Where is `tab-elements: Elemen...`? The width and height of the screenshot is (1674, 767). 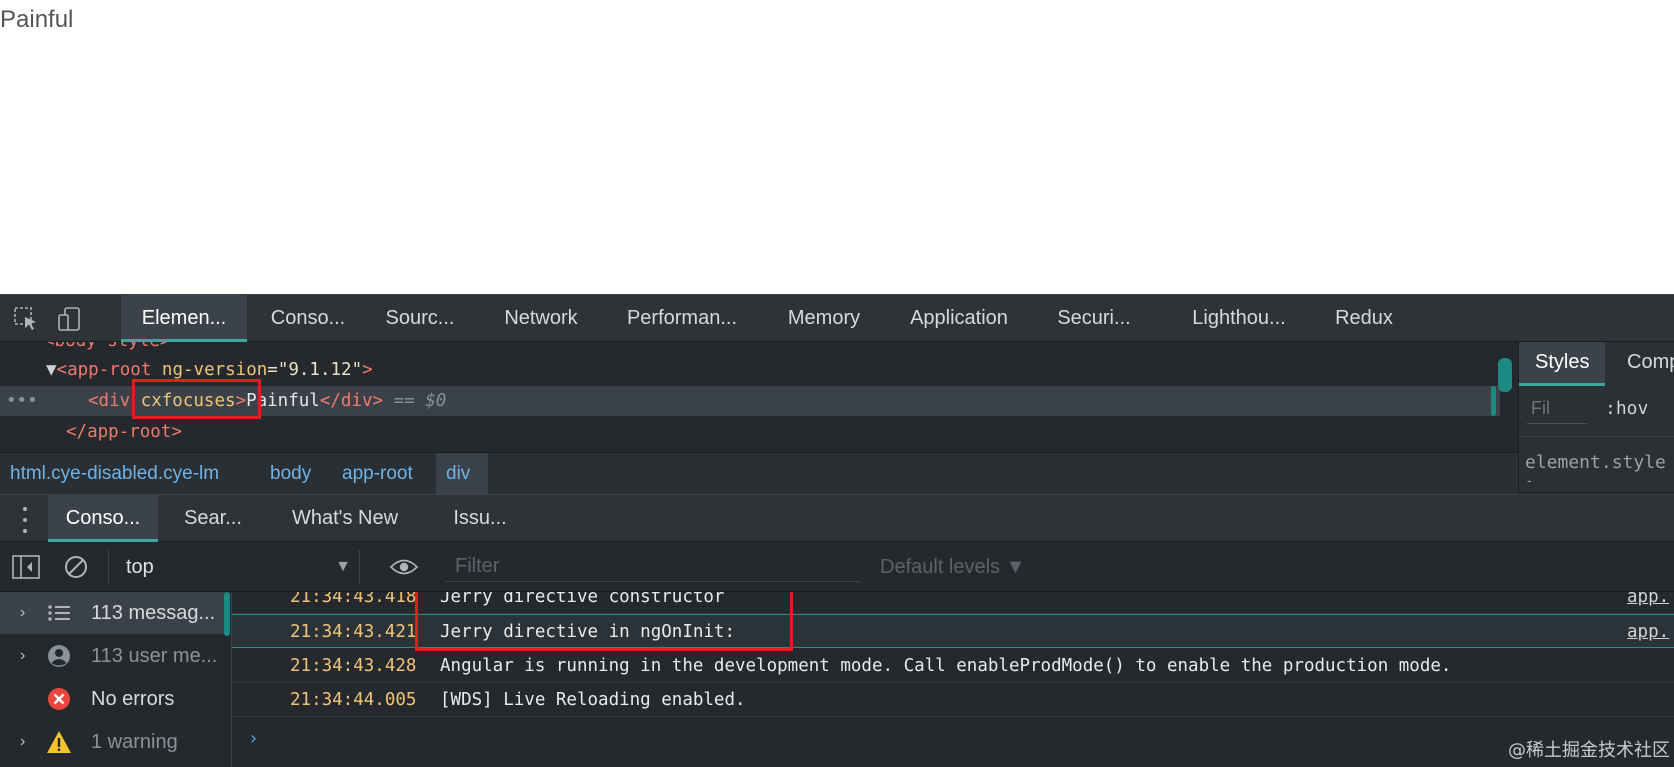 tab-elements: Elemen... is located at coordinates (184, 318).